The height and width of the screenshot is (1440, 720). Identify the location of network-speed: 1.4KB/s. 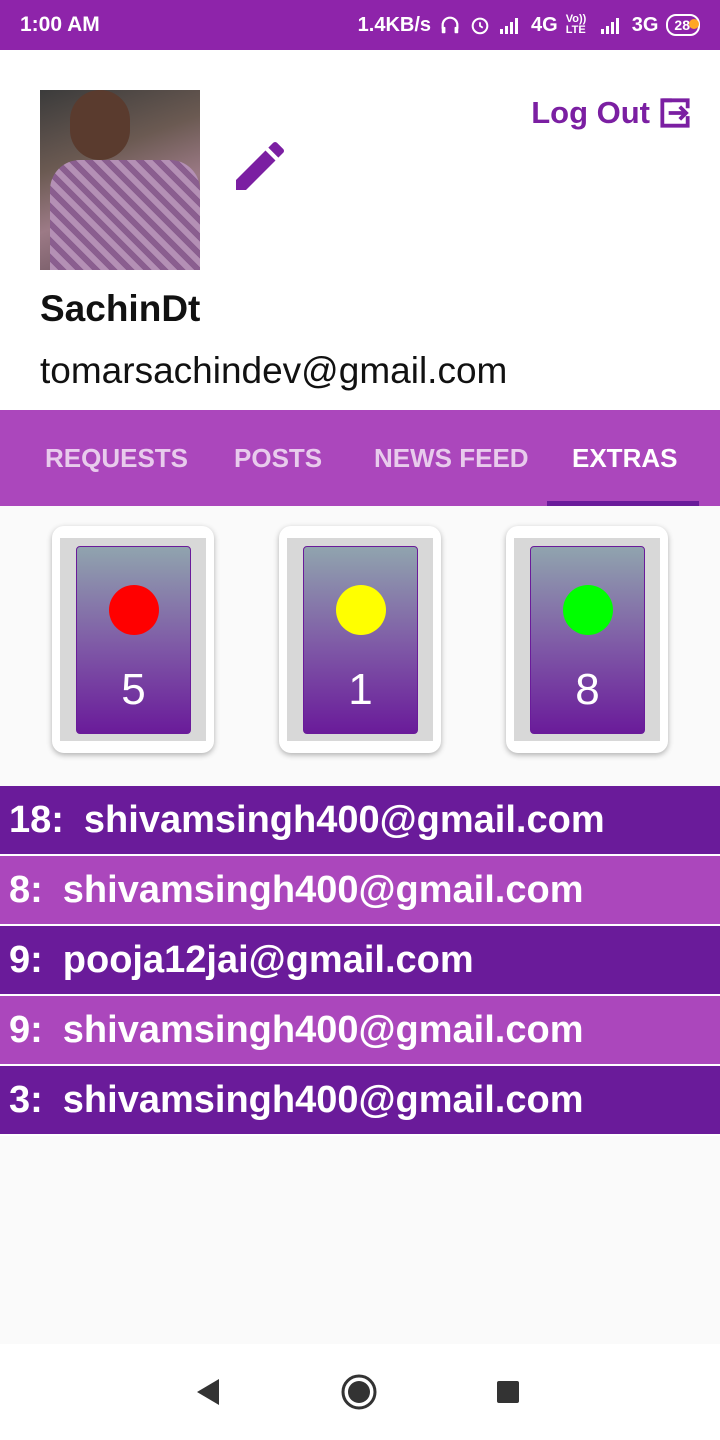
(394, 24).